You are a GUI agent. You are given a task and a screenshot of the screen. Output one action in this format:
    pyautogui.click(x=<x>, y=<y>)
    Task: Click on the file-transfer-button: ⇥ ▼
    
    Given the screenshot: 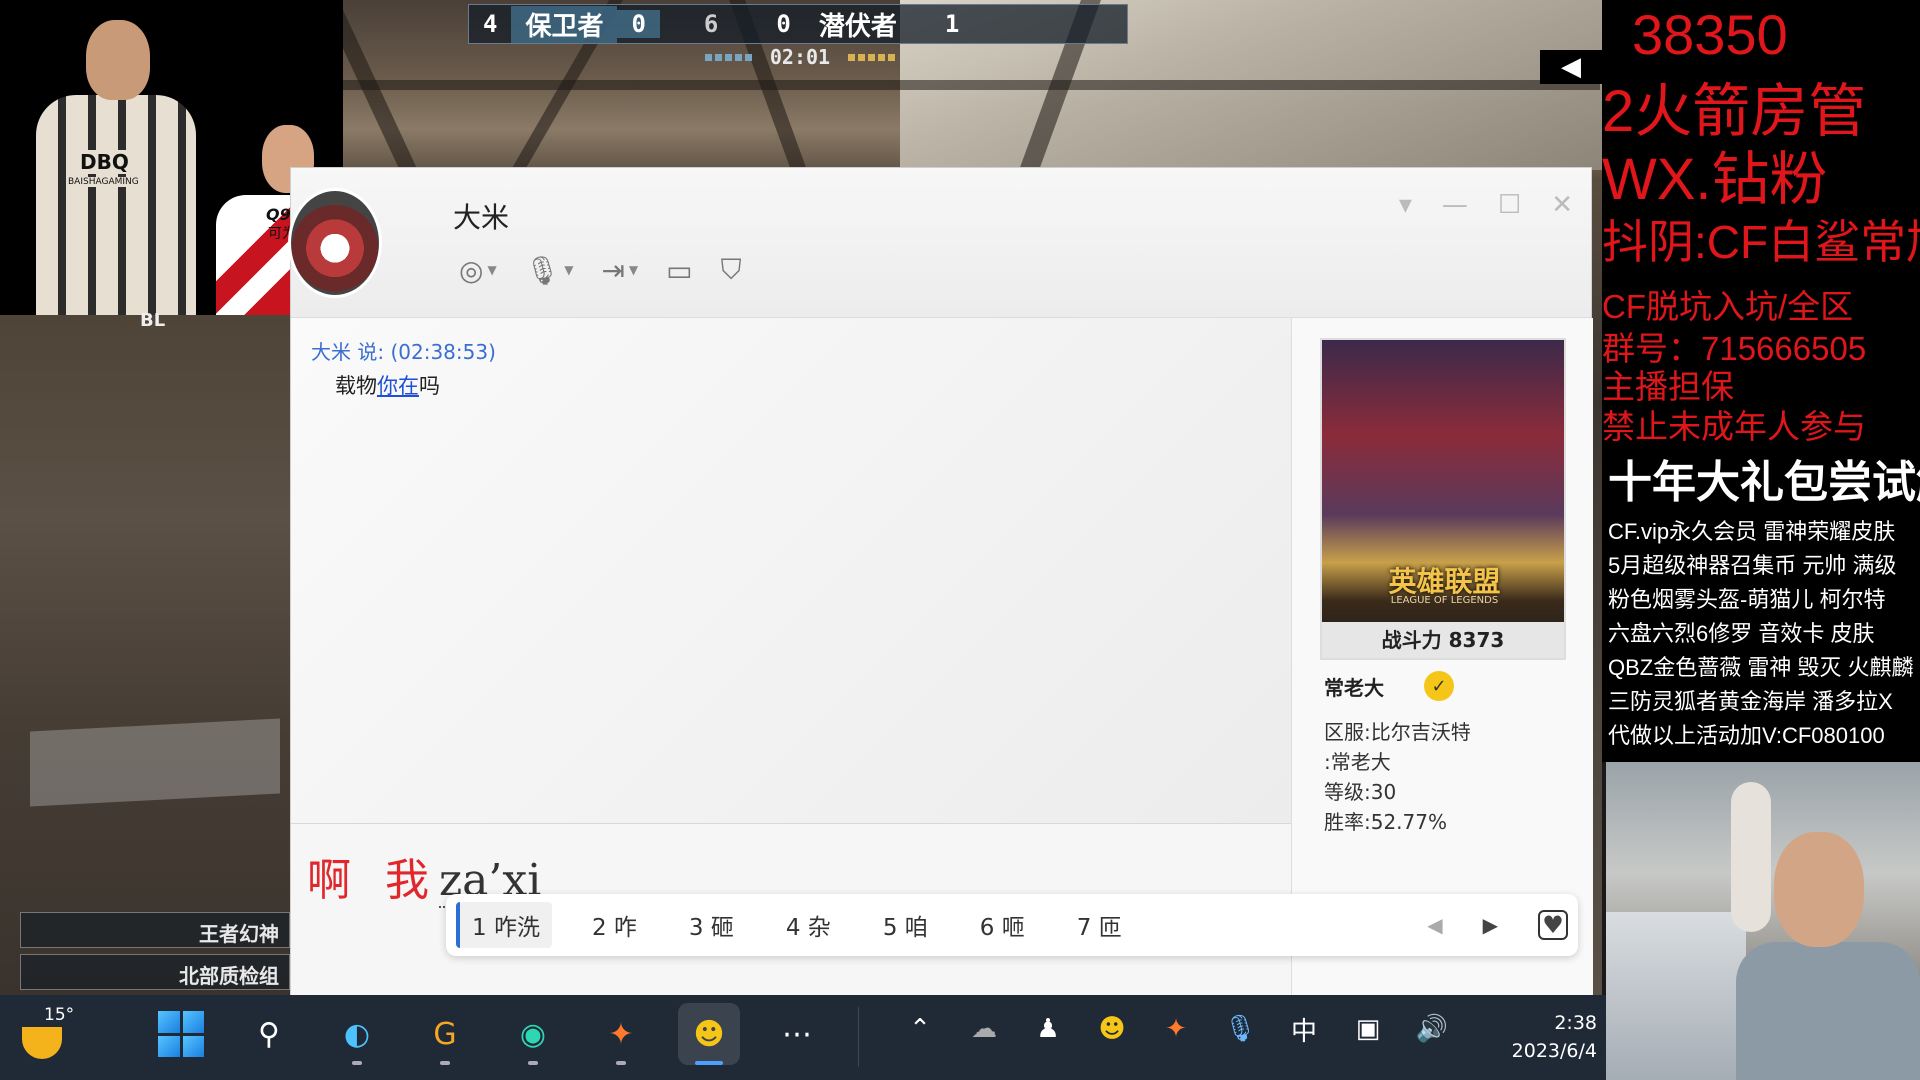 What is the action you would take?
    pyautogui.click(x=619, y=270)
    